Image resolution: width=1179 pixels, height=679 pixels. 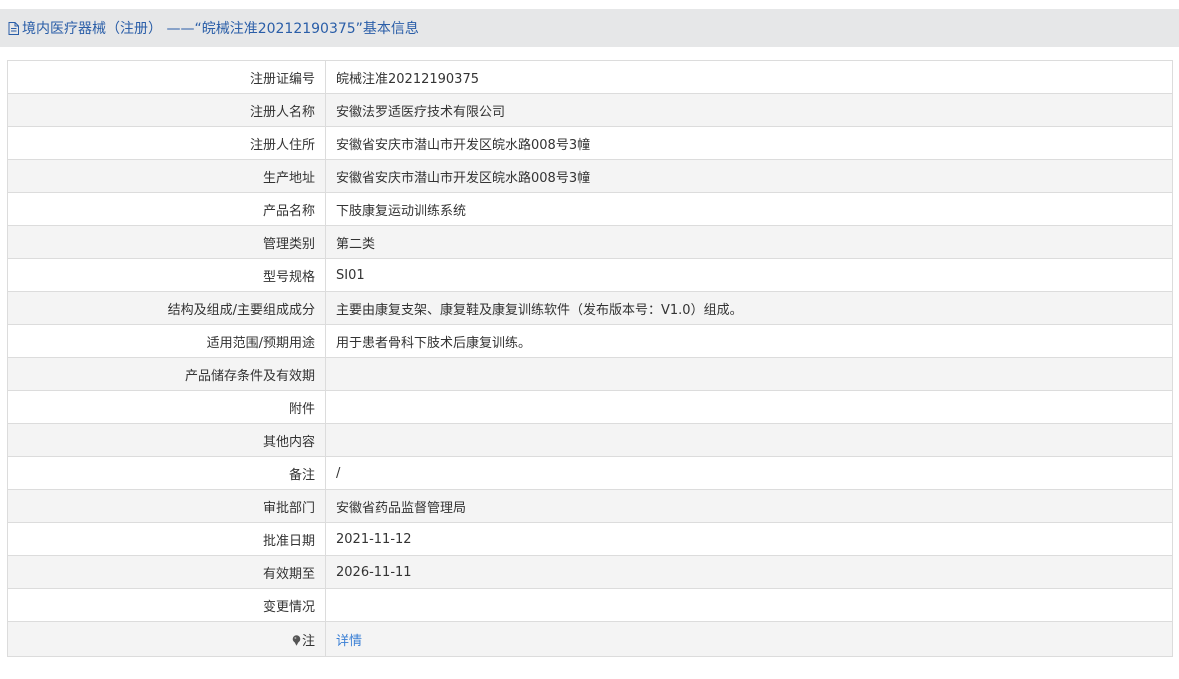 I want to click on field-value: SI01, so click(x=749, y=275).